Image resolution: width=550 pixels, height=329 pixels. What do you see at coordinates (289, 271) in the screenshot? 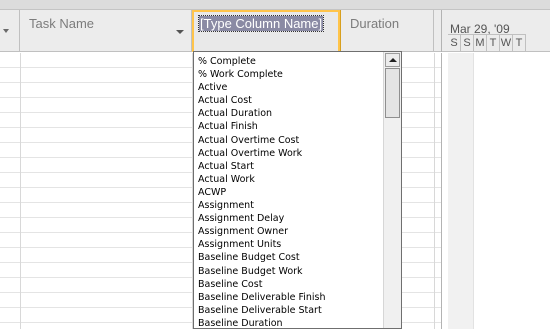
I see `field-list-item: Baseline Budget Work` at bounding box center [289, 271].